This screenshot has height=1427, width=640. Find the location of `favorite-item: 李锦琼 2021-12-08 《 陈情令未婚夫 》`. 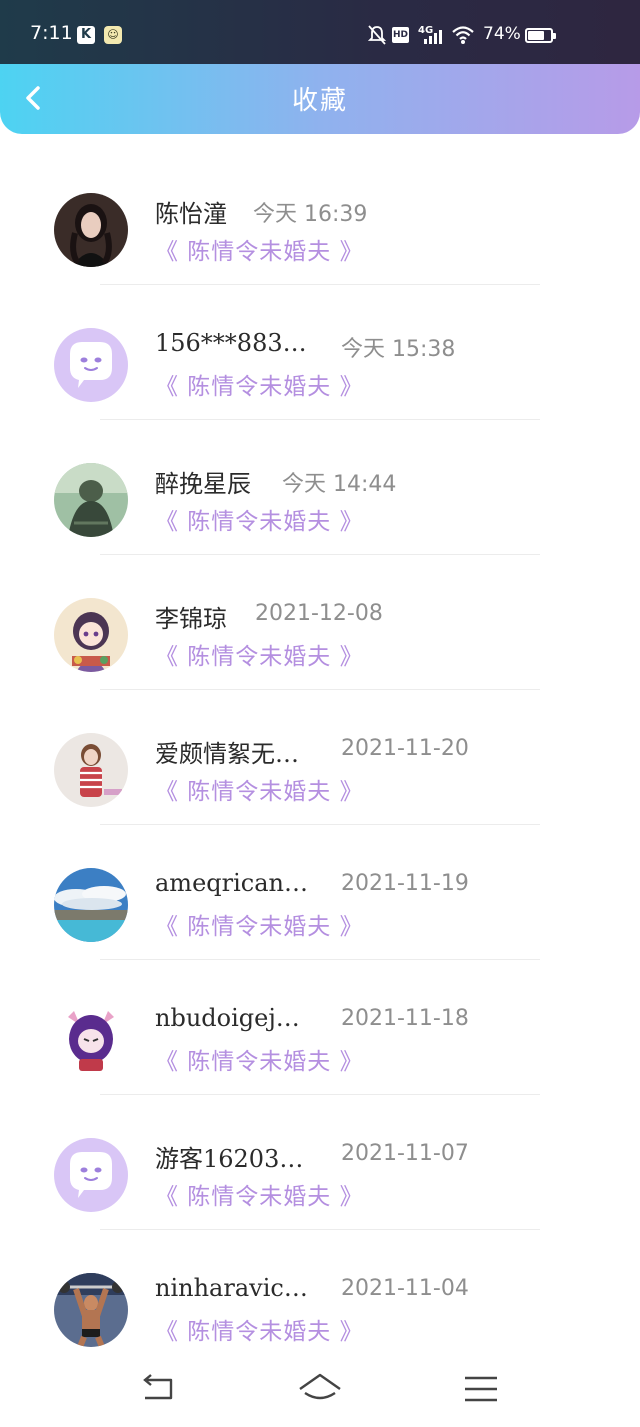

favorite-item: 李锦琼 2021-12-08 《 陈情令未婚夫 》 is located at coordinates (320, 622).